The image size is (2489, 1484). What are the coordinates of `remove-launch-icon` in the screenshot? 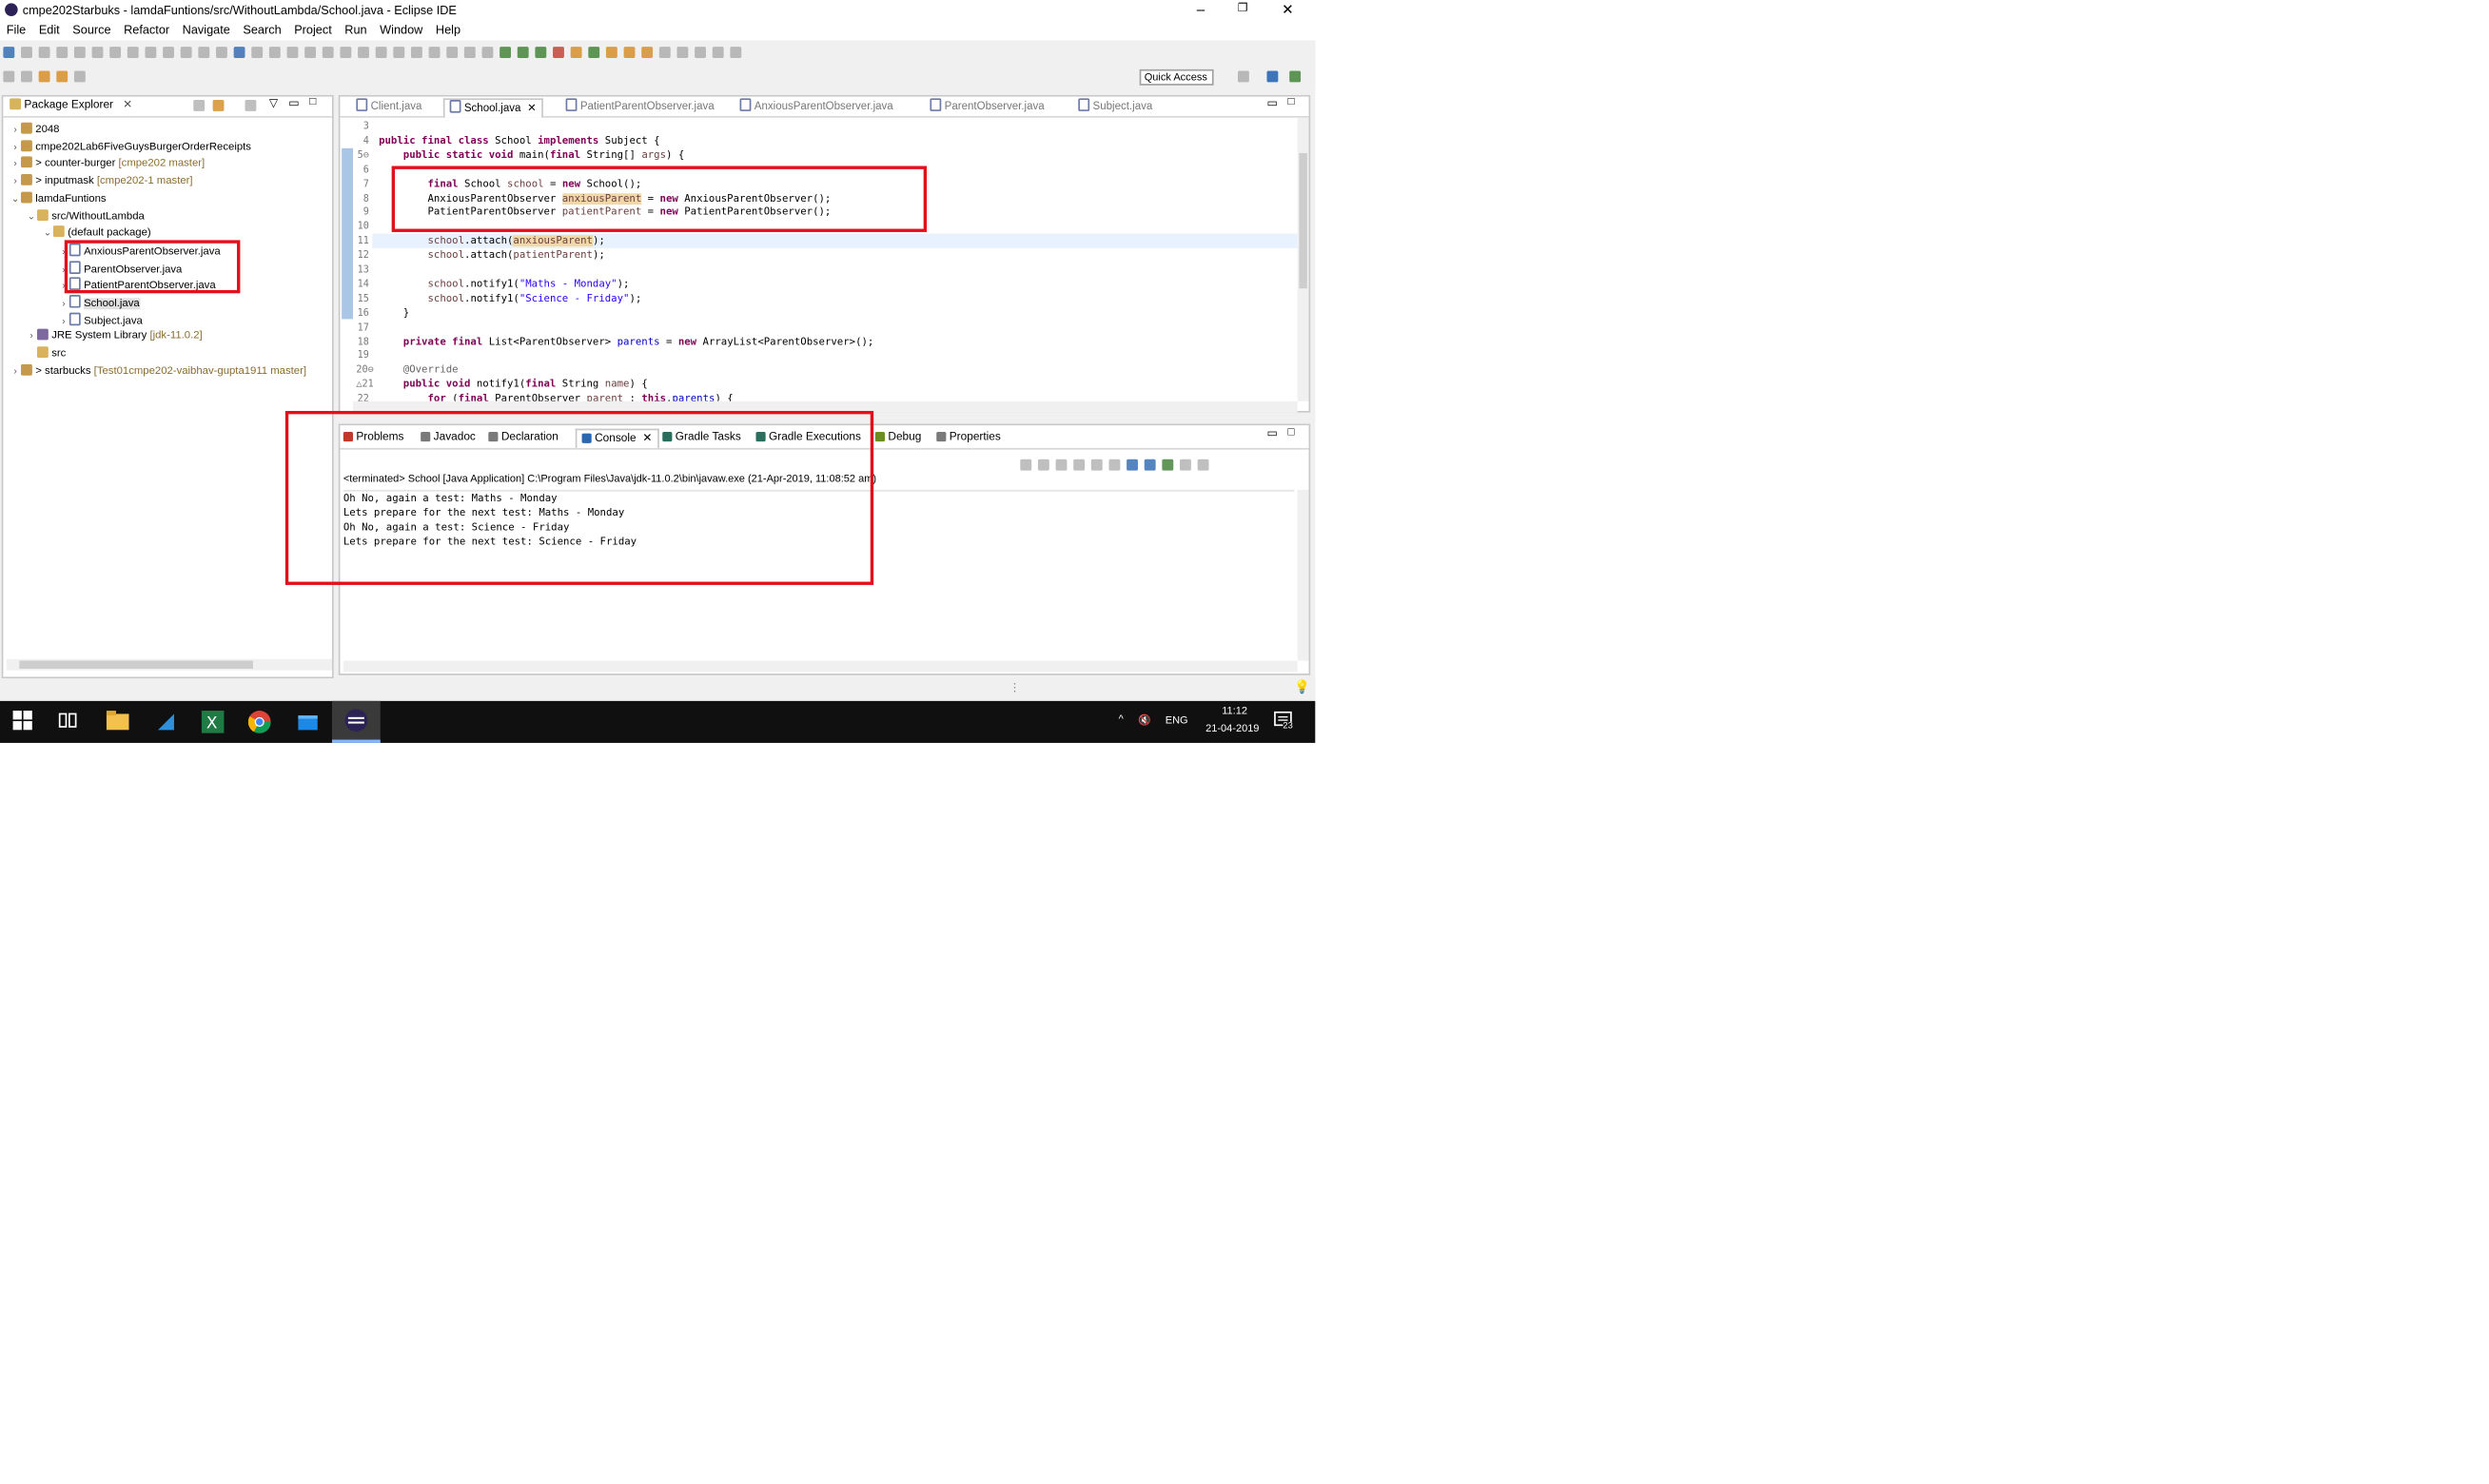 It's located at (1043, 465).